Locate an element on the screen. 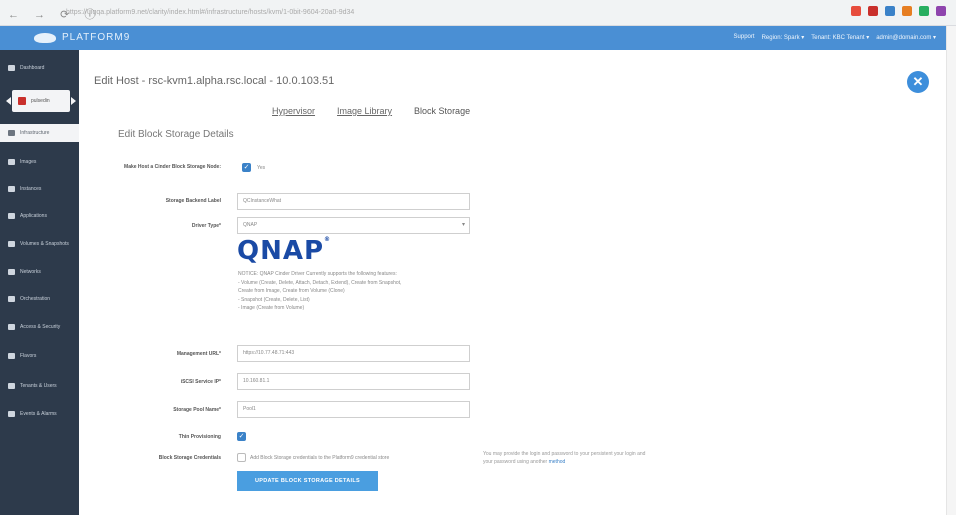 This screenshot has height=515, width=956. storage-pool-label: Storage Pool Name* is located at coordinates (197, 410).